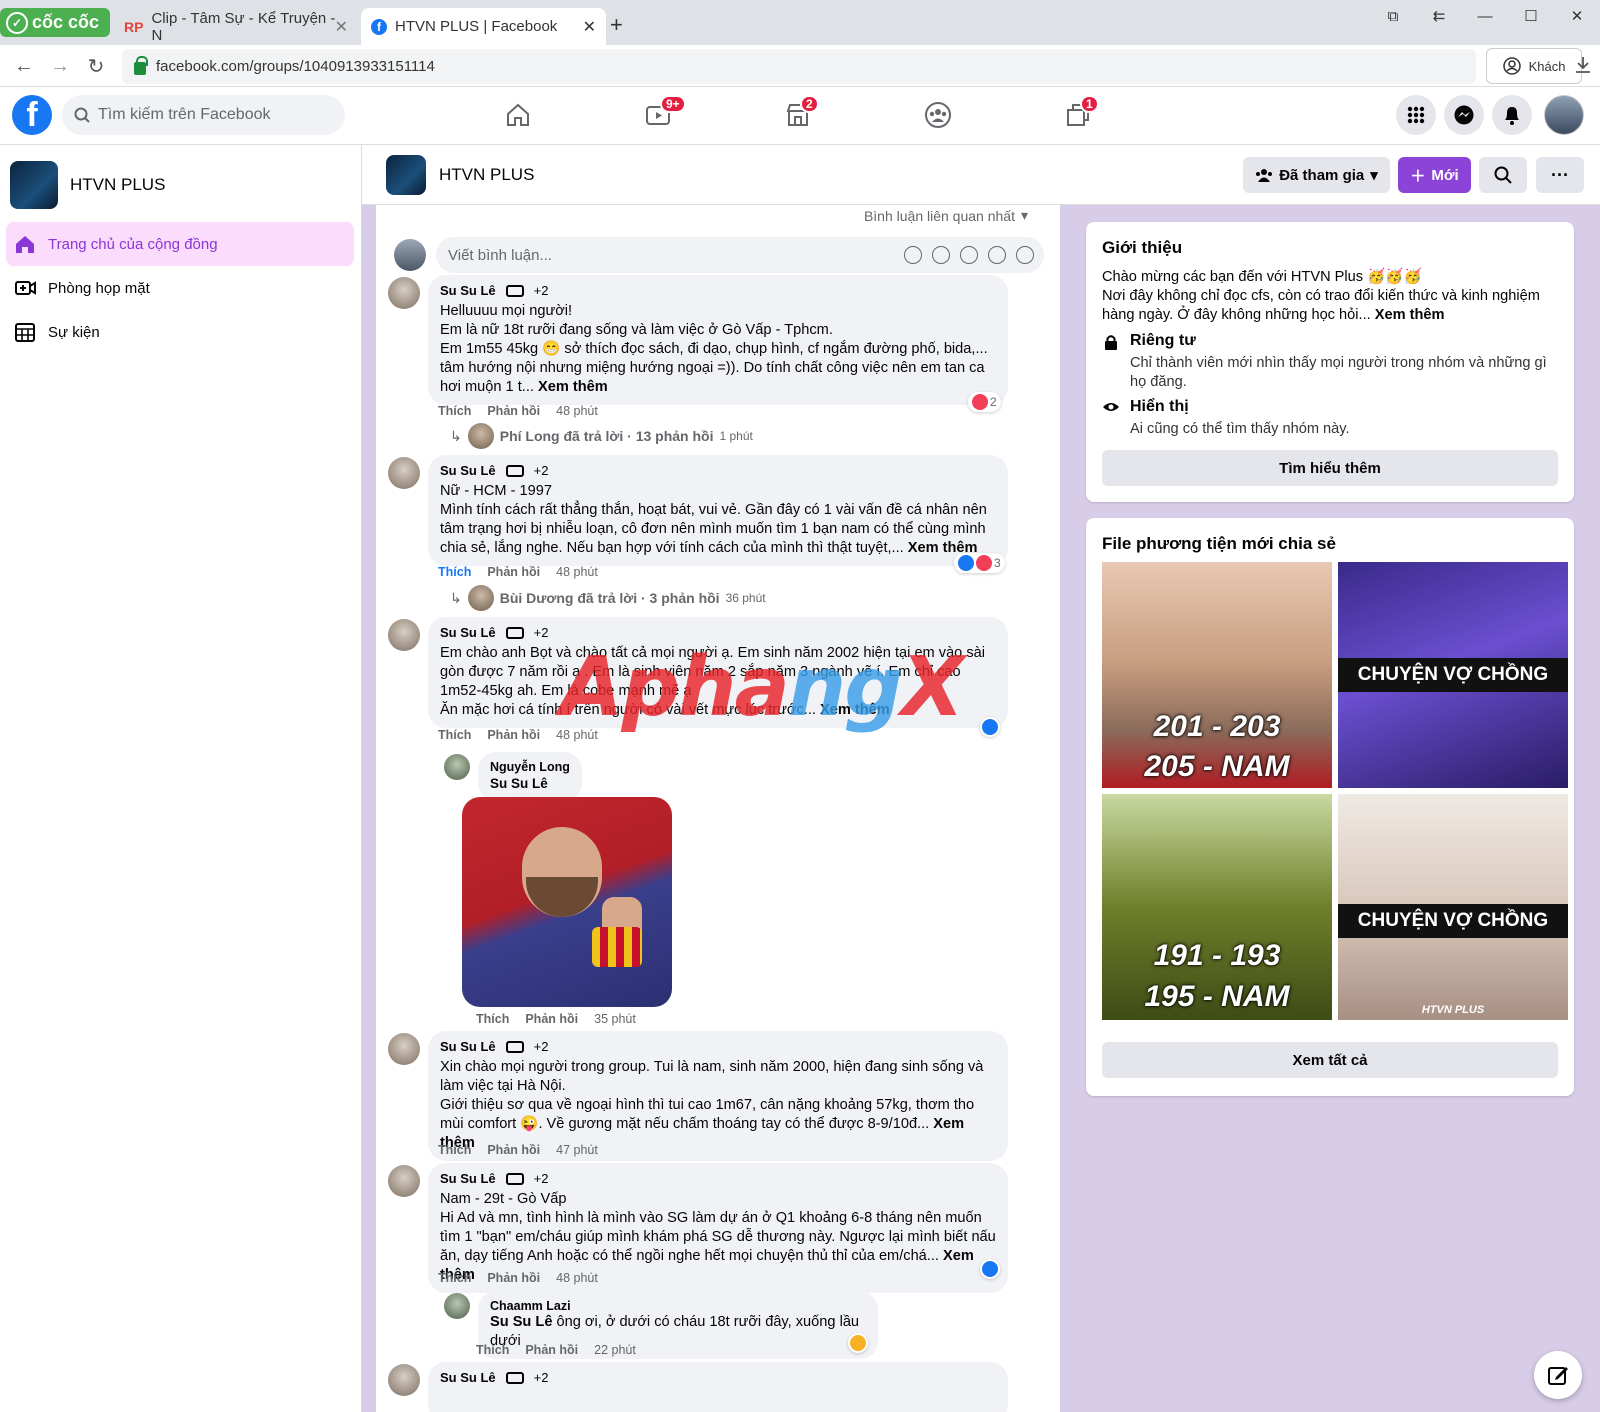 The height and width of the screenshot is (1412, 1600). I want to click on reply-author: Nguyễn Long, so click(530, 767).